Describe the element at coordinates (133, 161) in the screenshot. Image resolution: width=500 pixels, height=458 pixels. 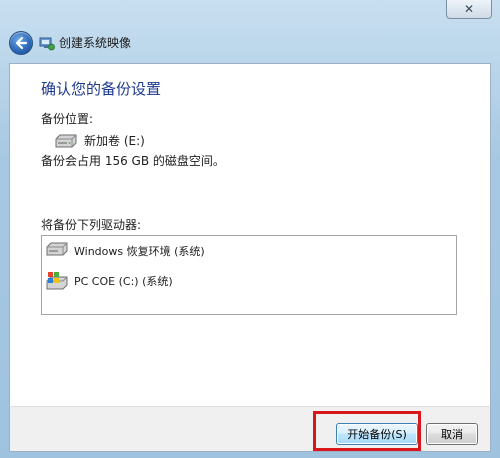
I see `space-required-text: 备份会占用 156 GB 的磁盘空间。` at that location.